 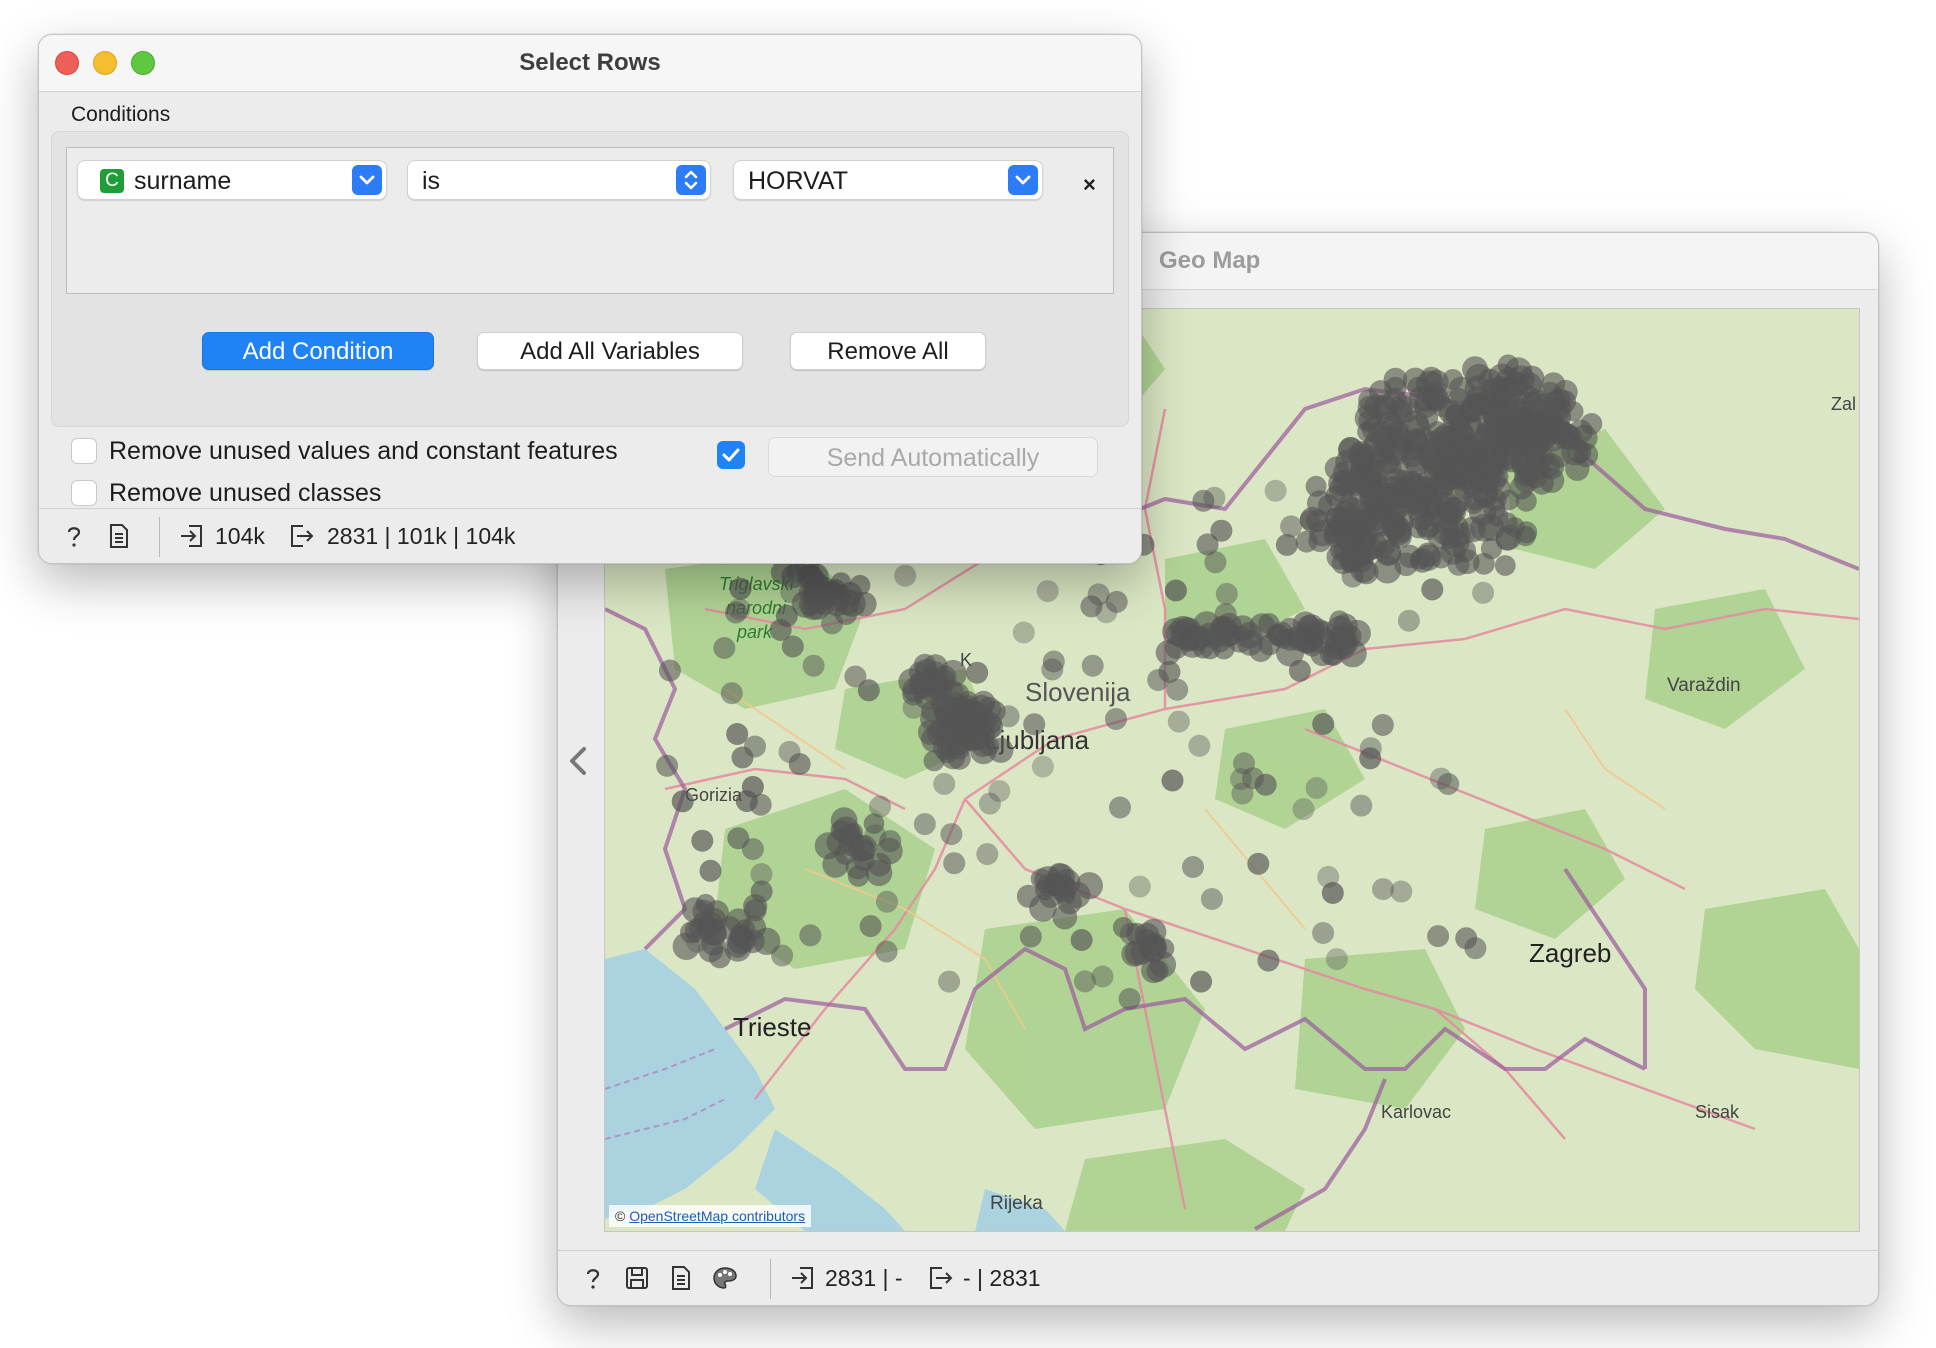 What do you see at coordinates (84, 451) in the screenshot?
I see `remove-unused-values-checkbox` at bounding box center [84, 451].